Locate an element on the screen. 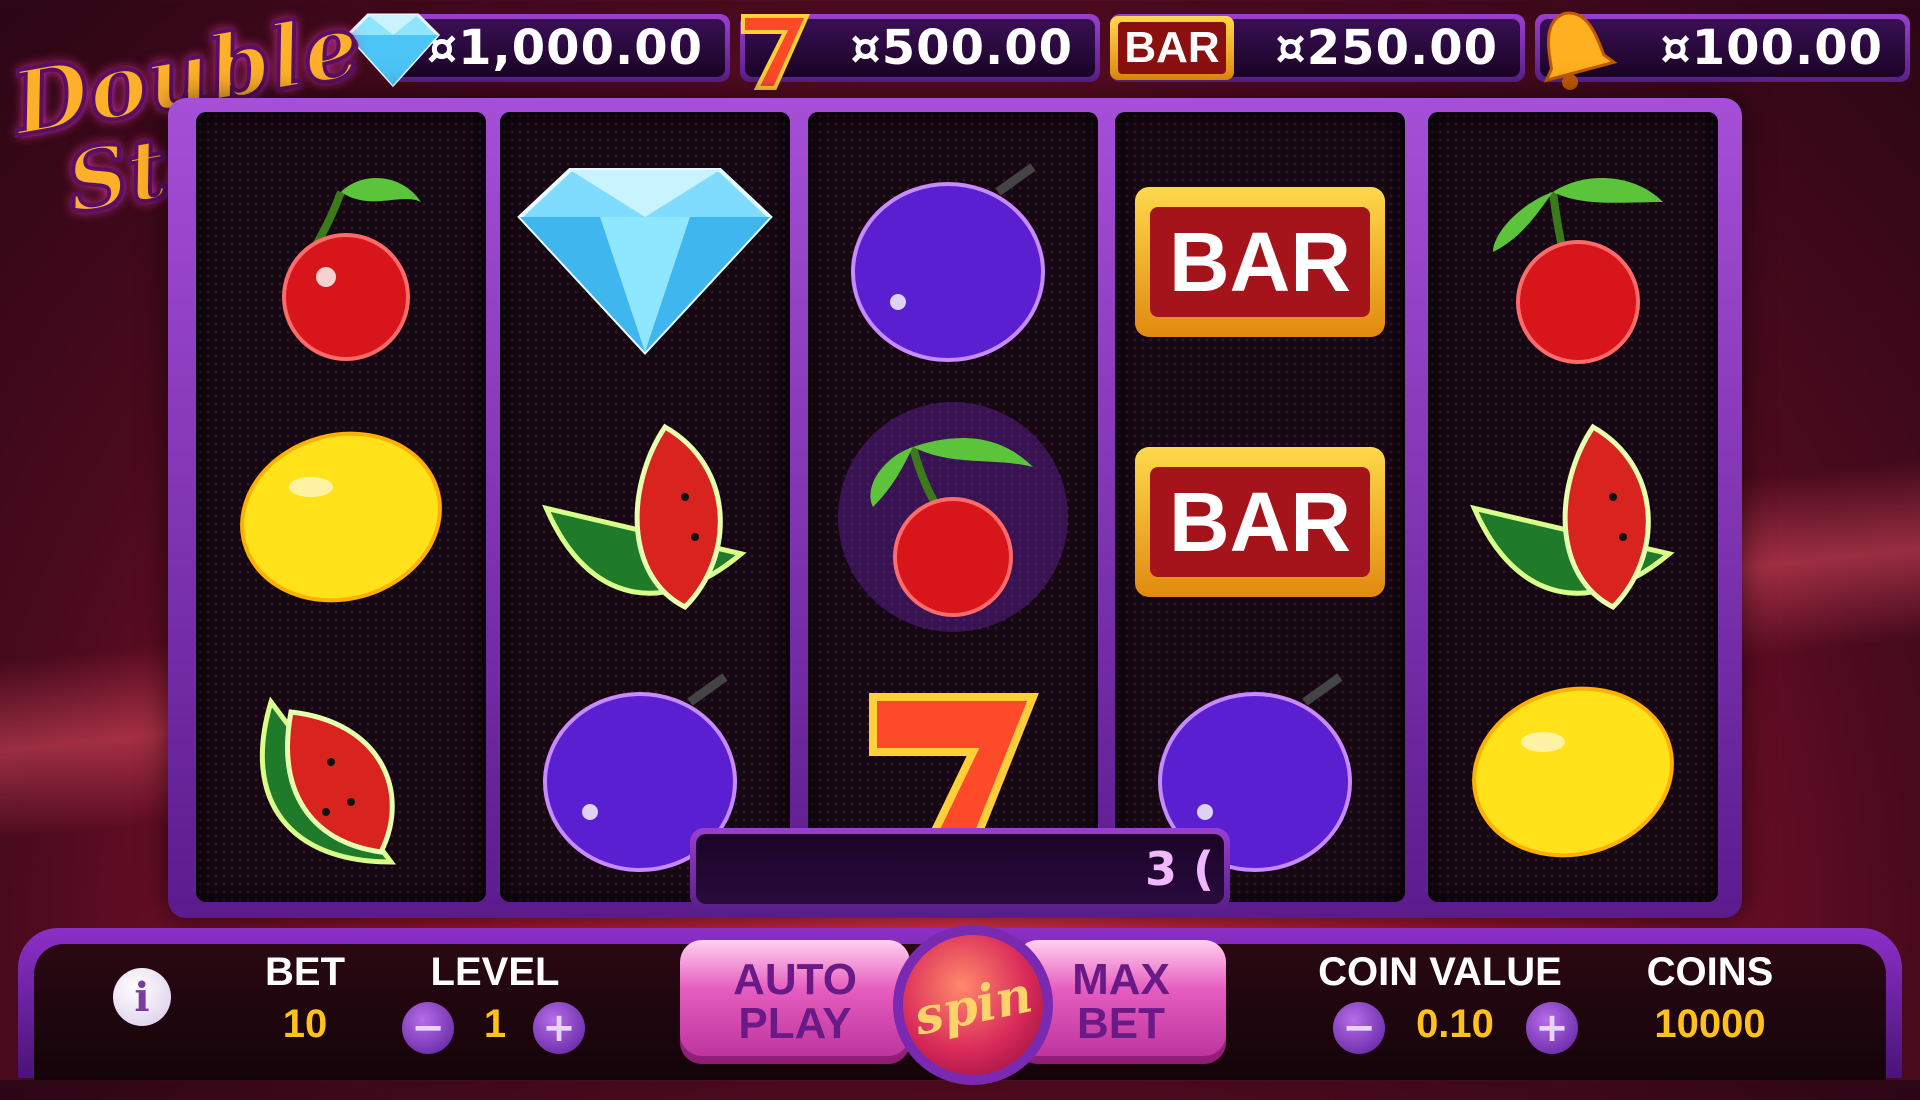 Image resolution: width=1920 pixels, height=1100 pixels. info-button: i is located at coordinates (142, 997).